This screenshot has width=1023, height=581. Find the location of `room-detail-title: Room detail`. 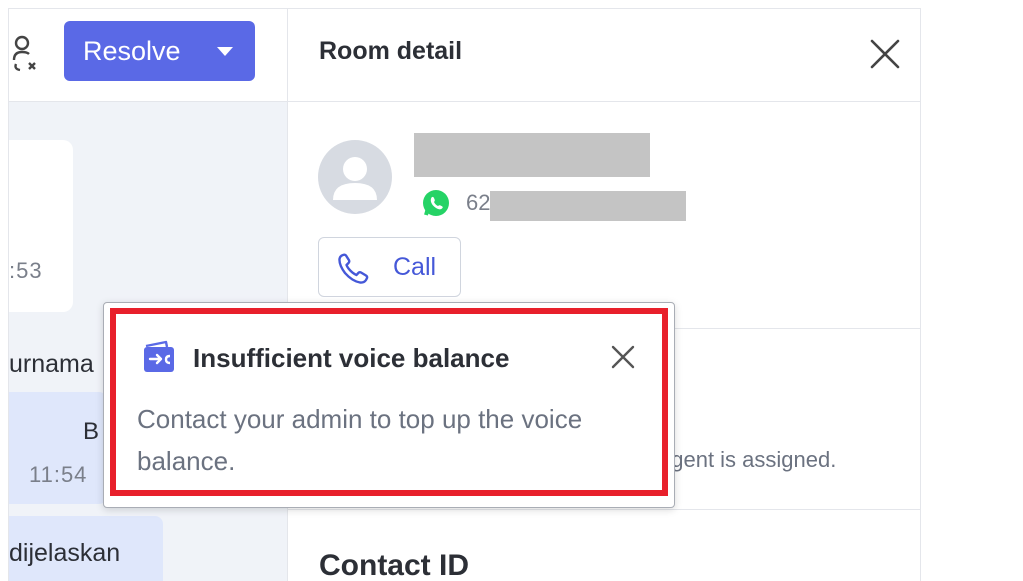

room-detail-title: Room detail is located at coordinates (391, 51).